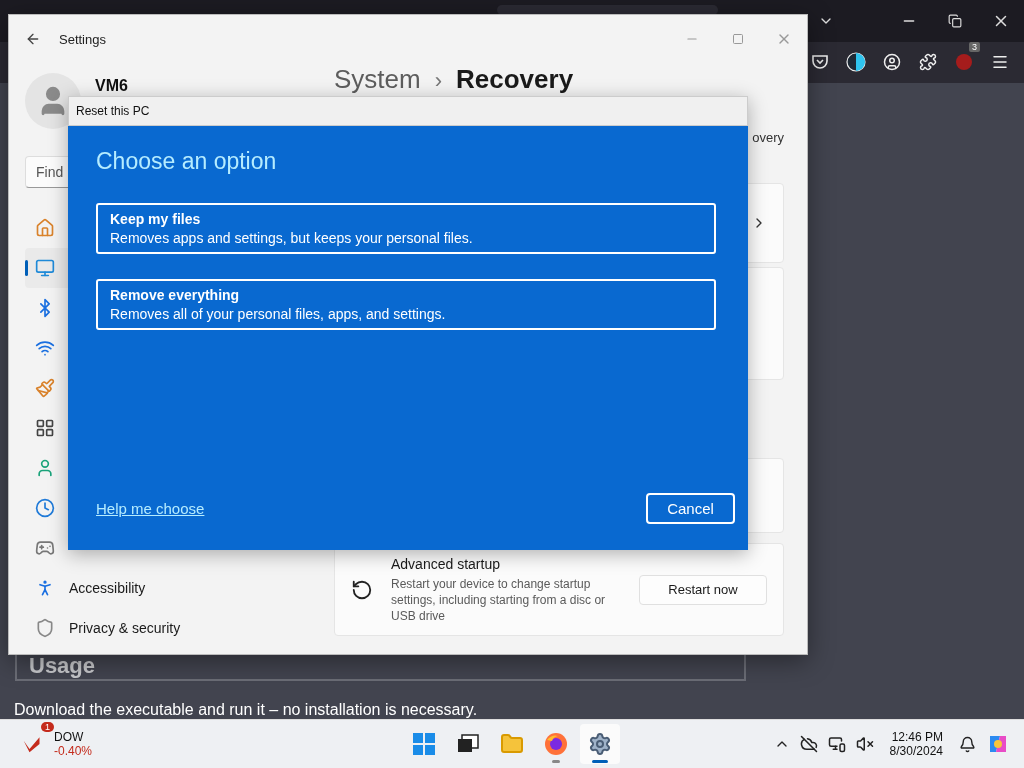 This screenshot has width=1024, height=768. What do you see at coordinates (111, 86) in the screenshot?
I see `user-name: VM6` at bounding box center [111, 86].